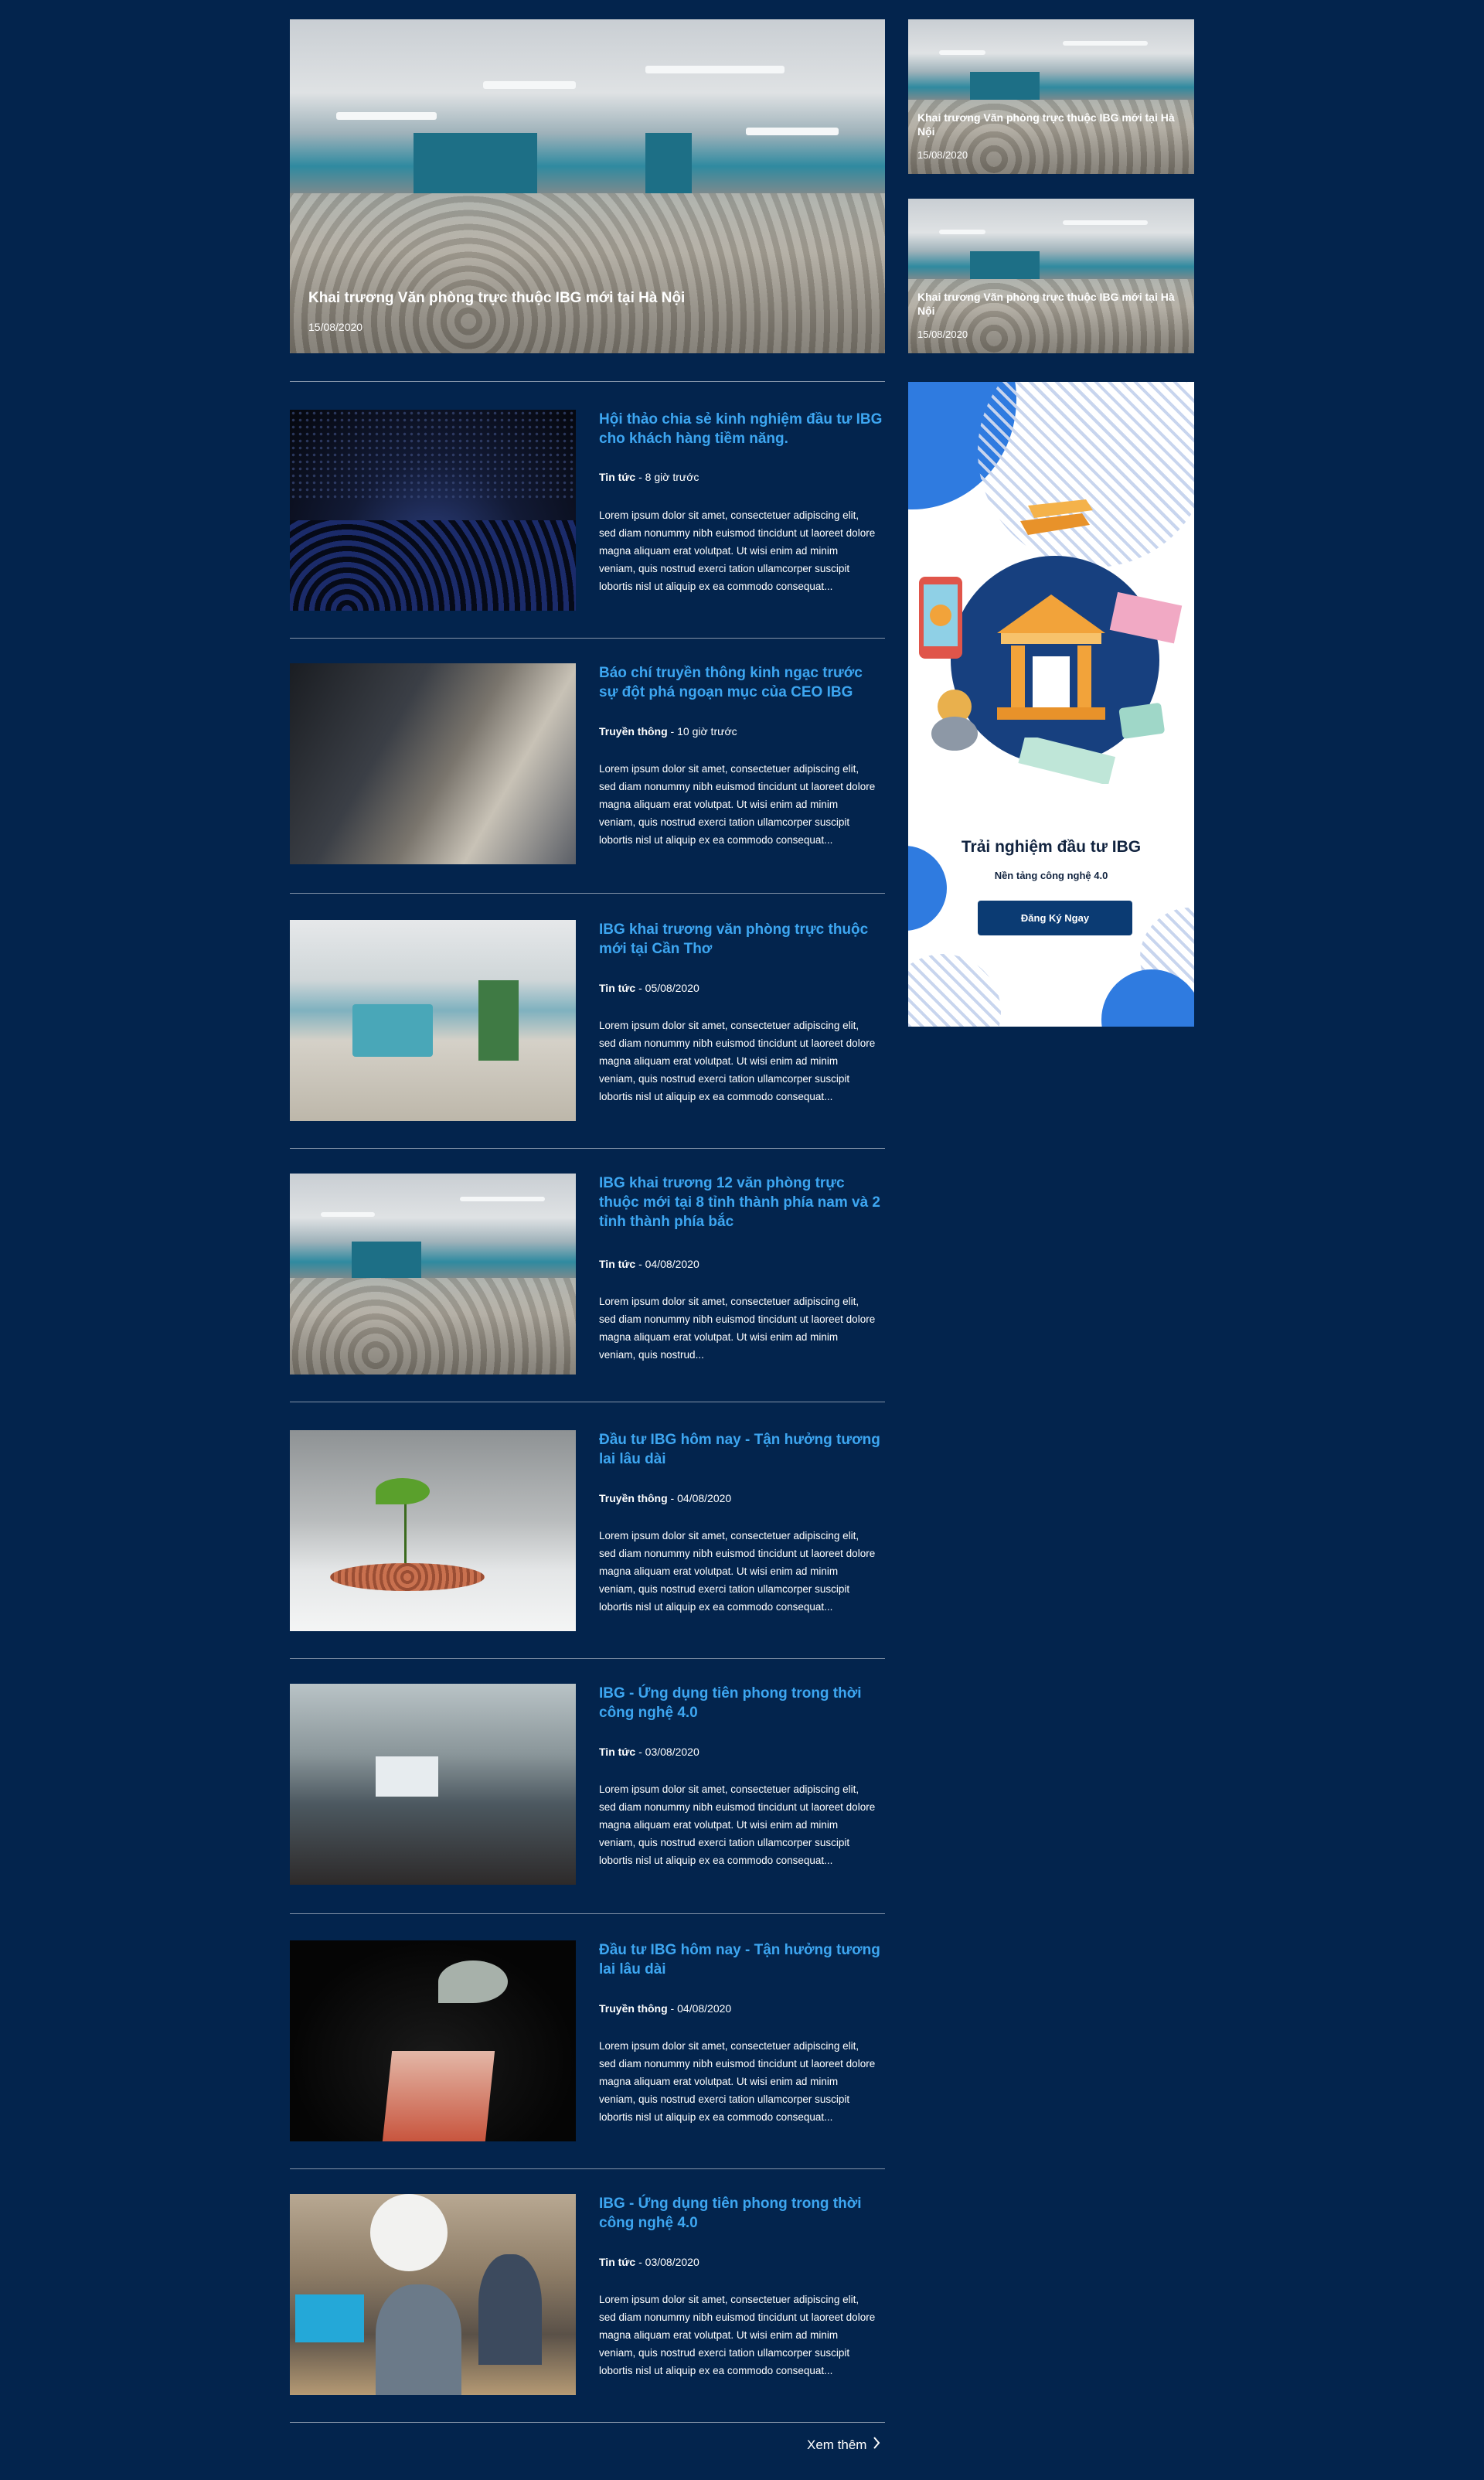 This screenshot has height=2480, width=1484. I want to click on gold-bars-icon, so click(1056, 517).